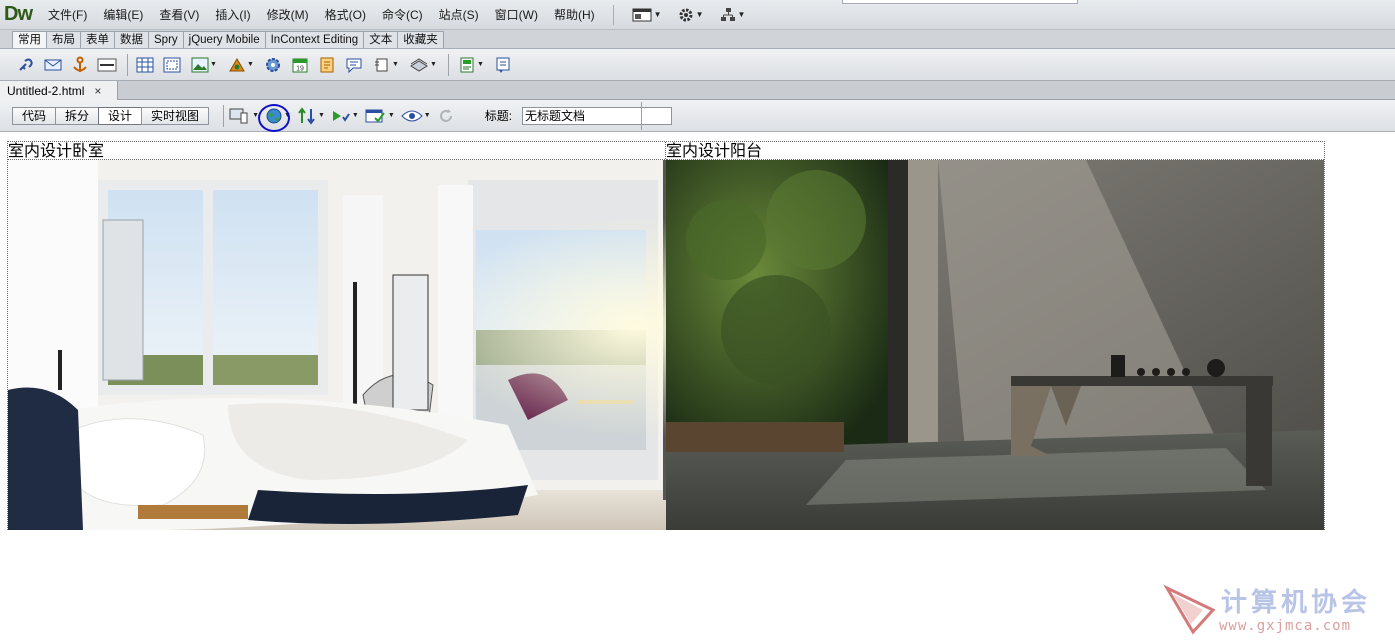 The width and height of the screenshot is (1395, 644). What do you see at coordinates (1285, 626) in the screenshot?
I see `watermark-url: www.gxjmca.com` at bounding box center [1285, 626].